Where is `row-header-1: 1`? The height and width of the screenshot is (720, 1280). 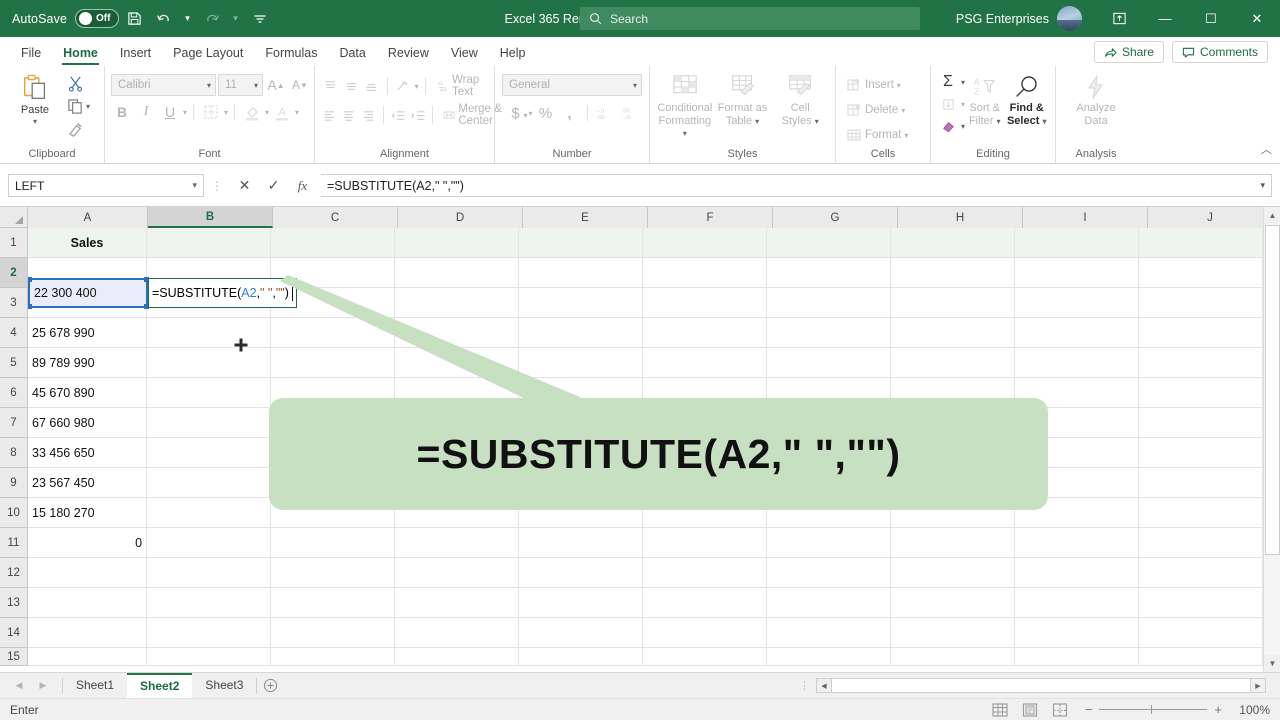
row-header-1: 1 is located at coordinates (14, 243).